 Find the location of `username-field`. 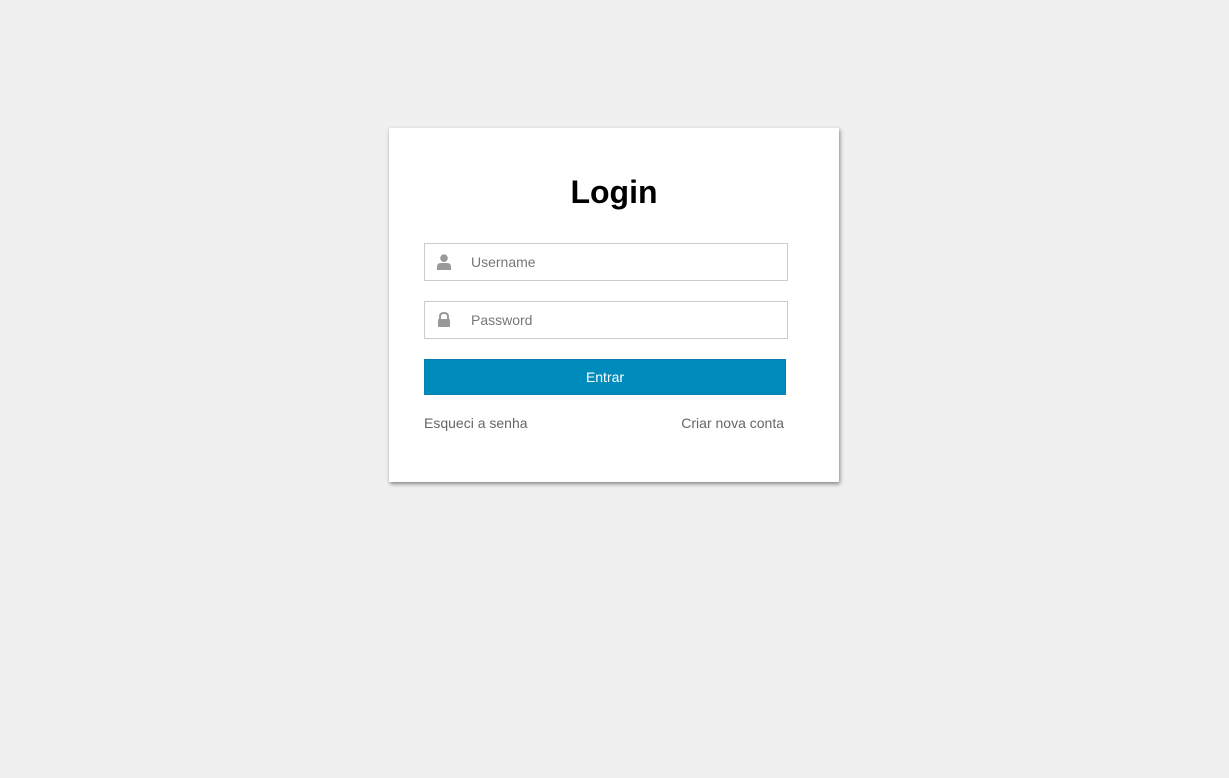

username-field is located at coordinates (606, 262).